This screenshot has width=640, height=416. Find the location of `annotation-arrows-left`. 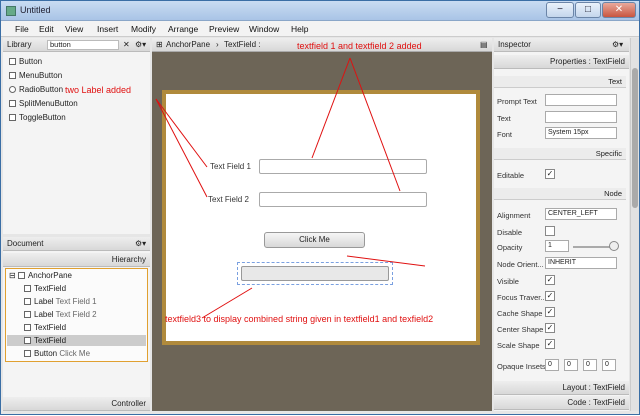

annotation-arrows-left is located at coordinates (181, 148).